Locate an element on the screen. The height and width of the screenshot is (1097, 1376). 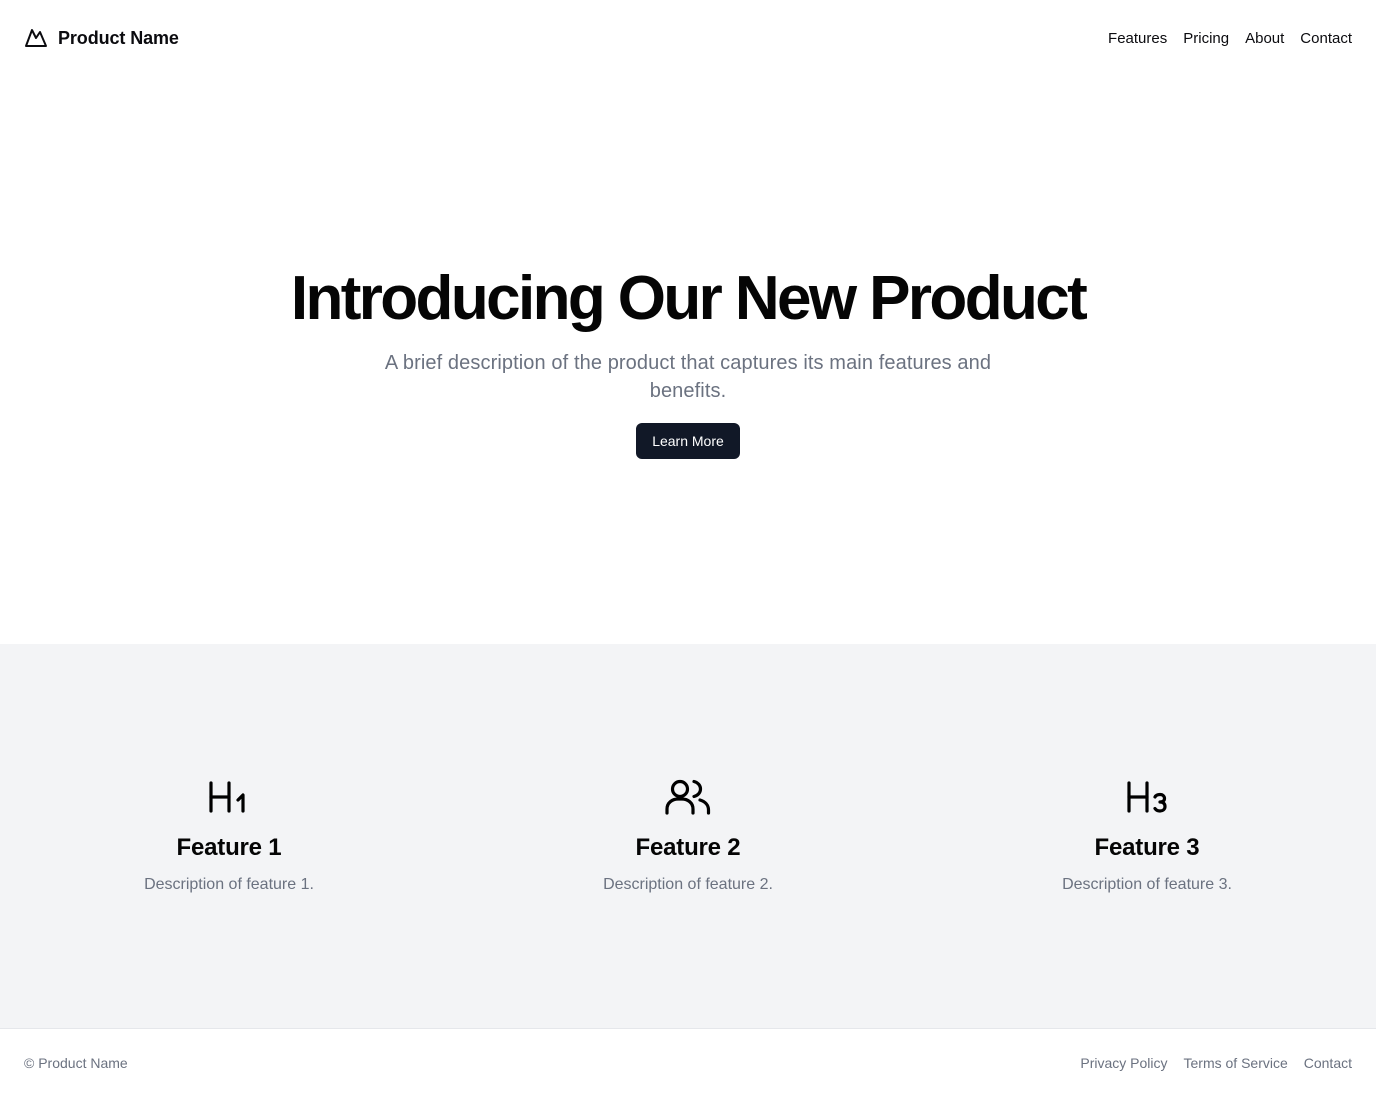
brand-link: Product Name is located at coordinates (101, 38).